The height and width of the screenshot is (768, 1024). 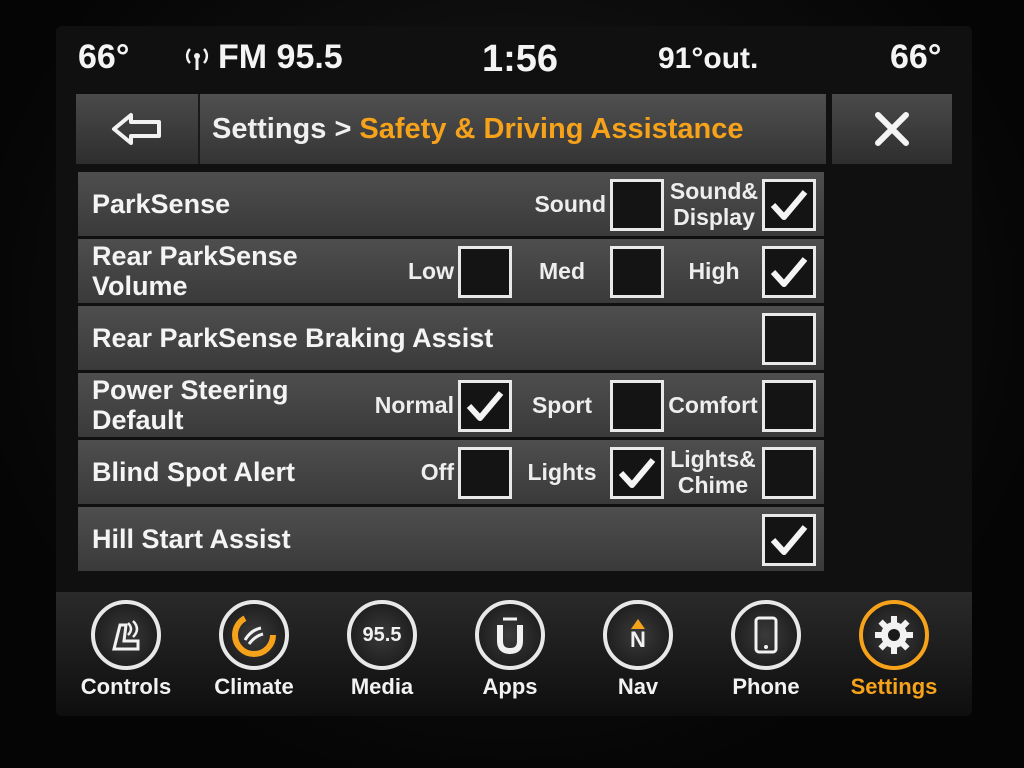 I want to click on option-label: Sound& Display, so click(x=714, y=204).